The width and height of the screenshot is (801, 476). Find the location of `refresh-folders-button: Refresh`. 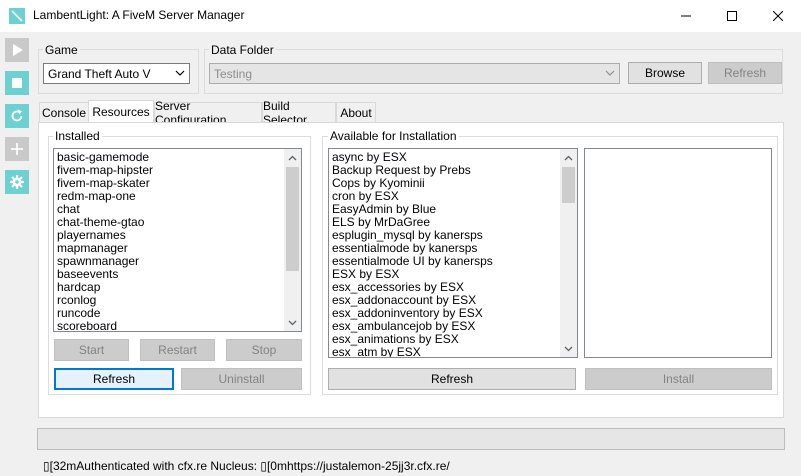

refresh-folders-button: Refresh is located at coordinates (745, 73).